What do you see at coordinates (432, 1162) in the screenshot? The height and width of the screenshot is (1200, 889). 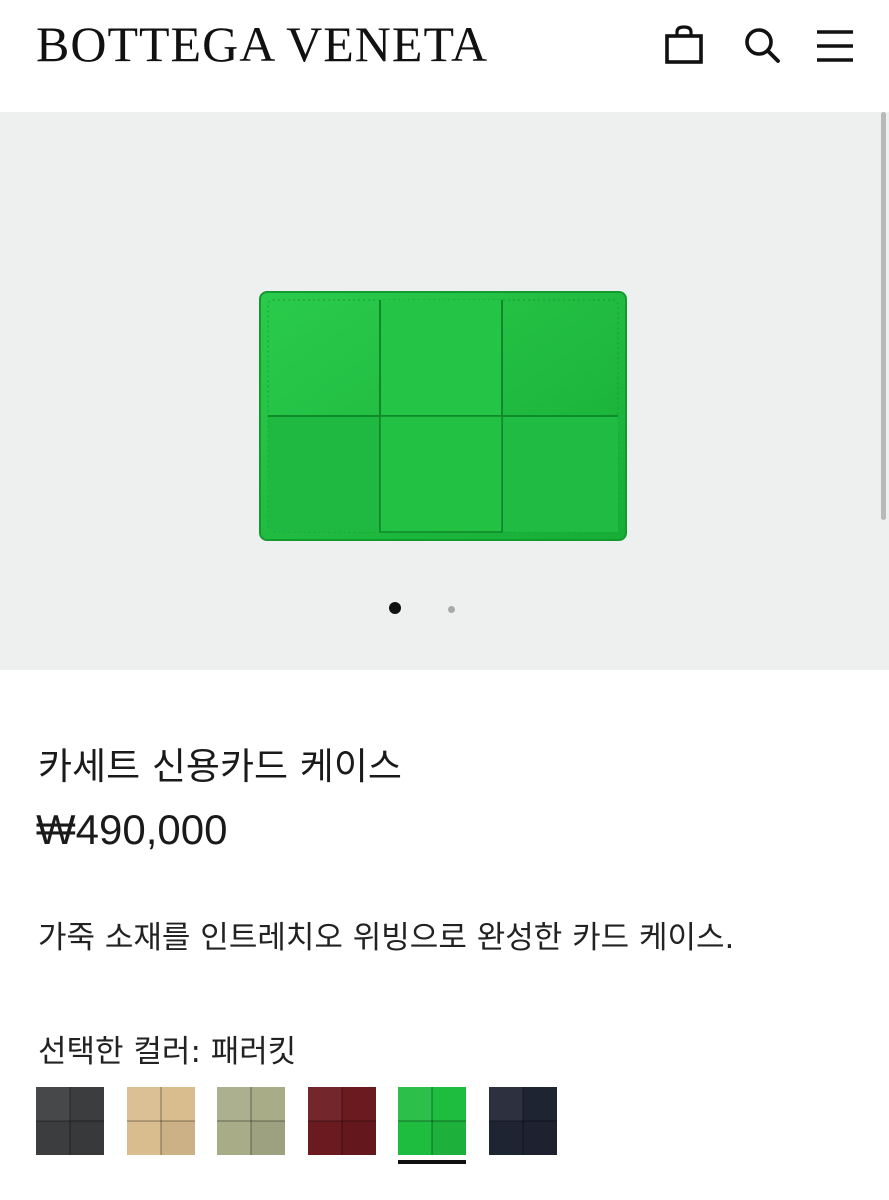 I see `selected-swatch-indicator` at bounding box center [432, 1162].